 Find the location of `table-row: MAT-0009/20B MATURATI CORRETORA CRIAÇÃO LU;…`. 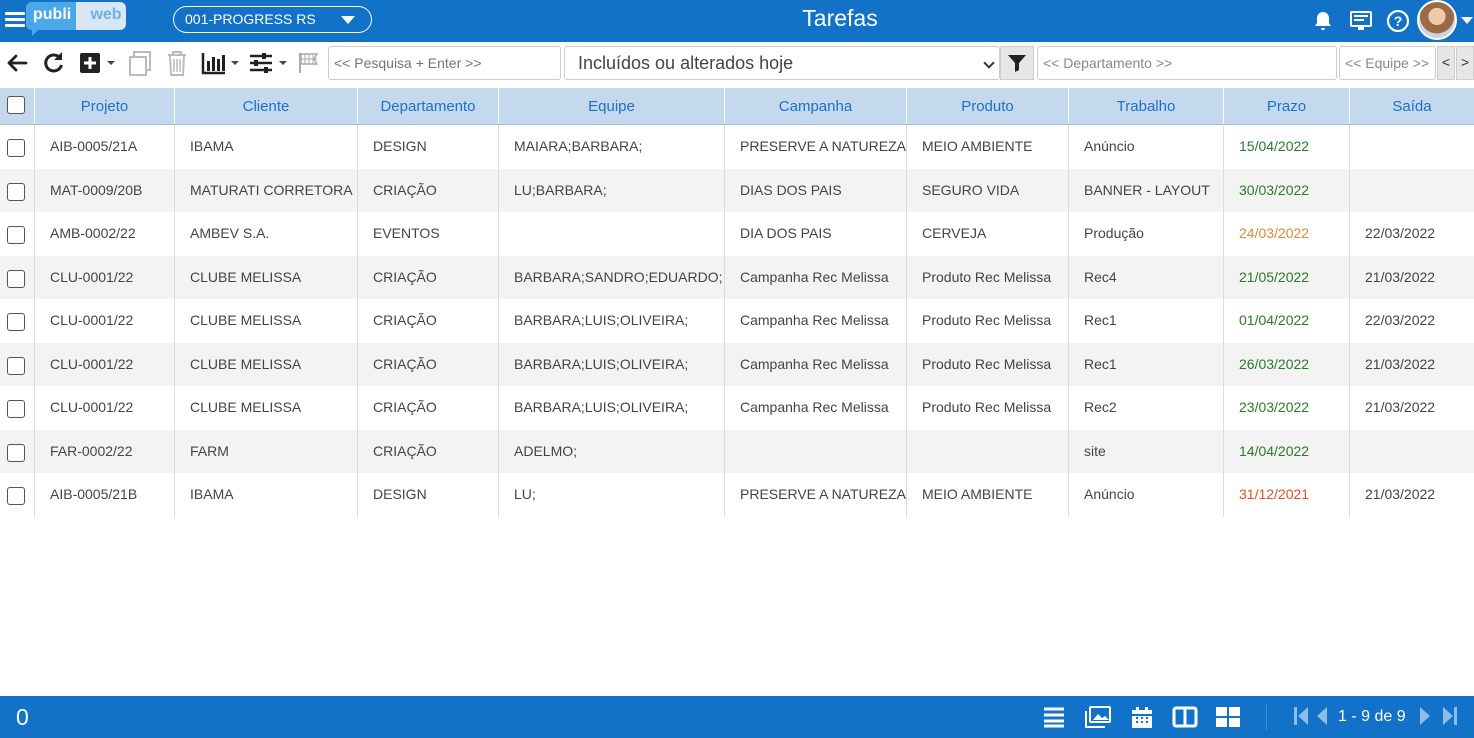

table-row: MAT-0009/20B MATURATI CORRETORA CRIAÇÃO LU;… is located at coordinates (737, 190).